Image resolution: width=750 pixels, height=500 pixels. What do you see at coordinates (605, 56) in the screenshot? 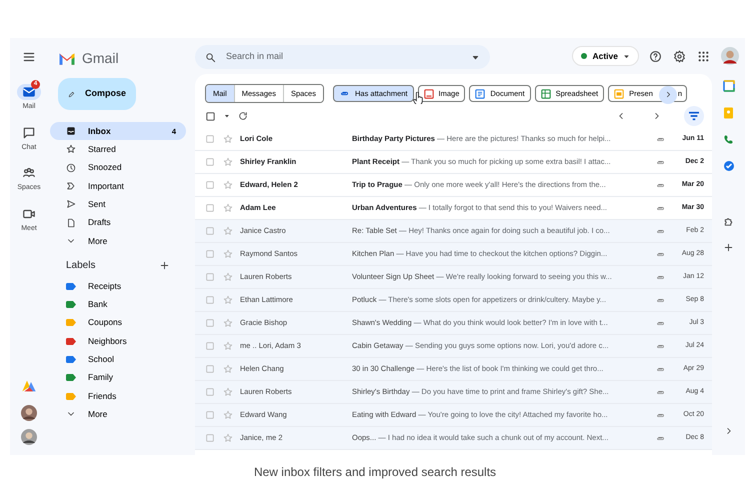
I see `status-button: Active` at bounding box center [605, 56].